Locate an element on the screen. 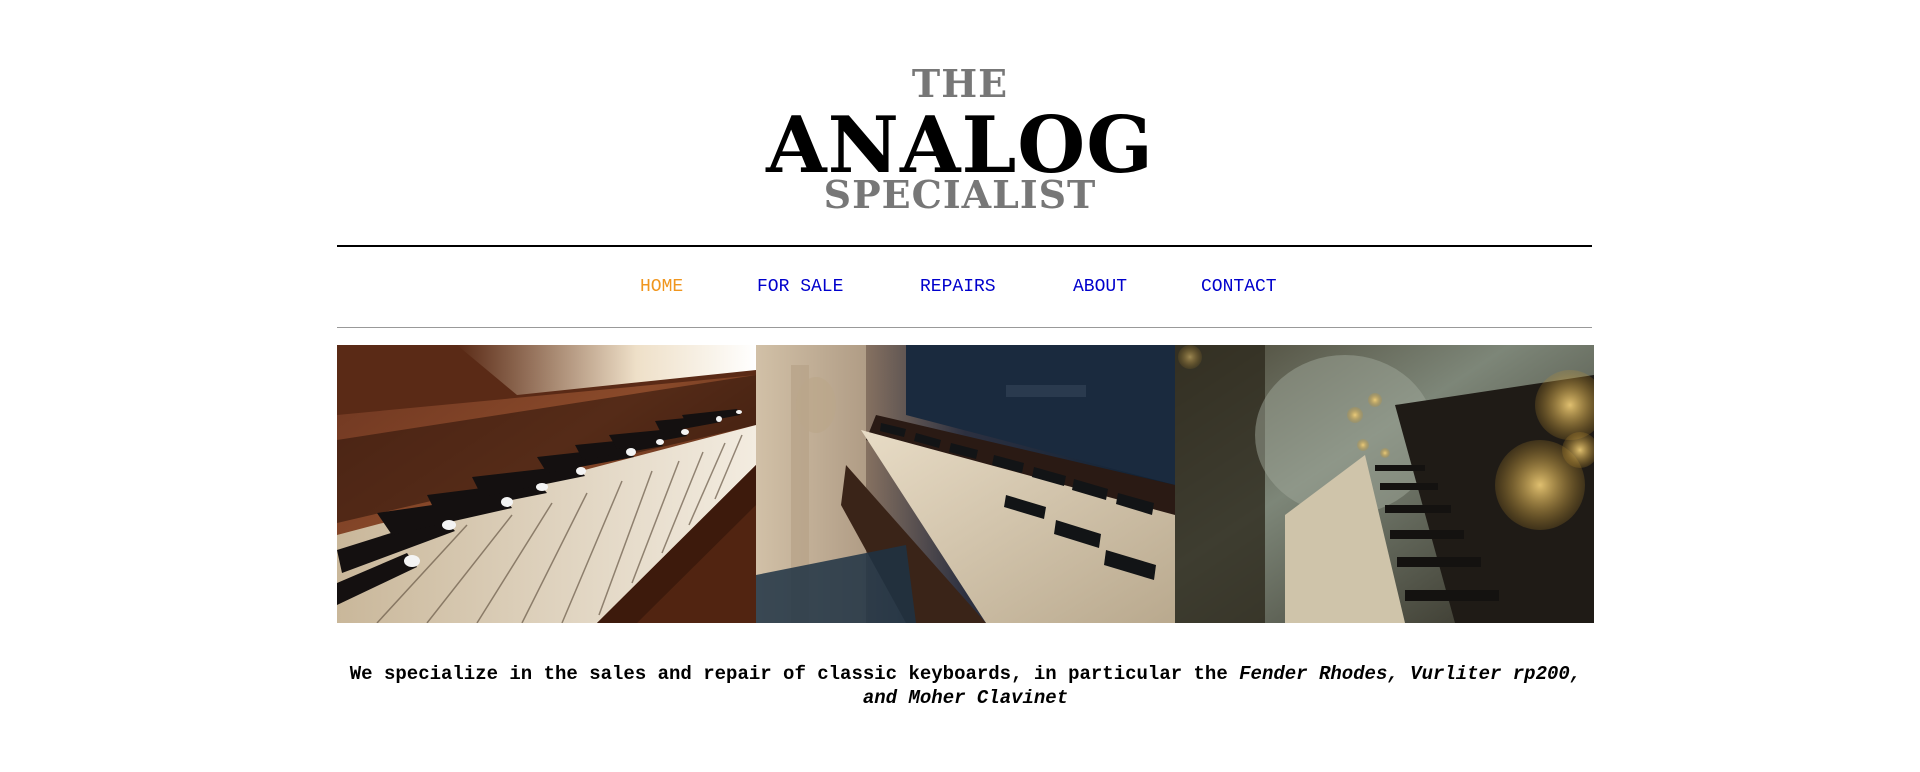 Image resolution: width=1920 pixels, height=772 pixels. header-divider-top is located at coordinates (964, 246).